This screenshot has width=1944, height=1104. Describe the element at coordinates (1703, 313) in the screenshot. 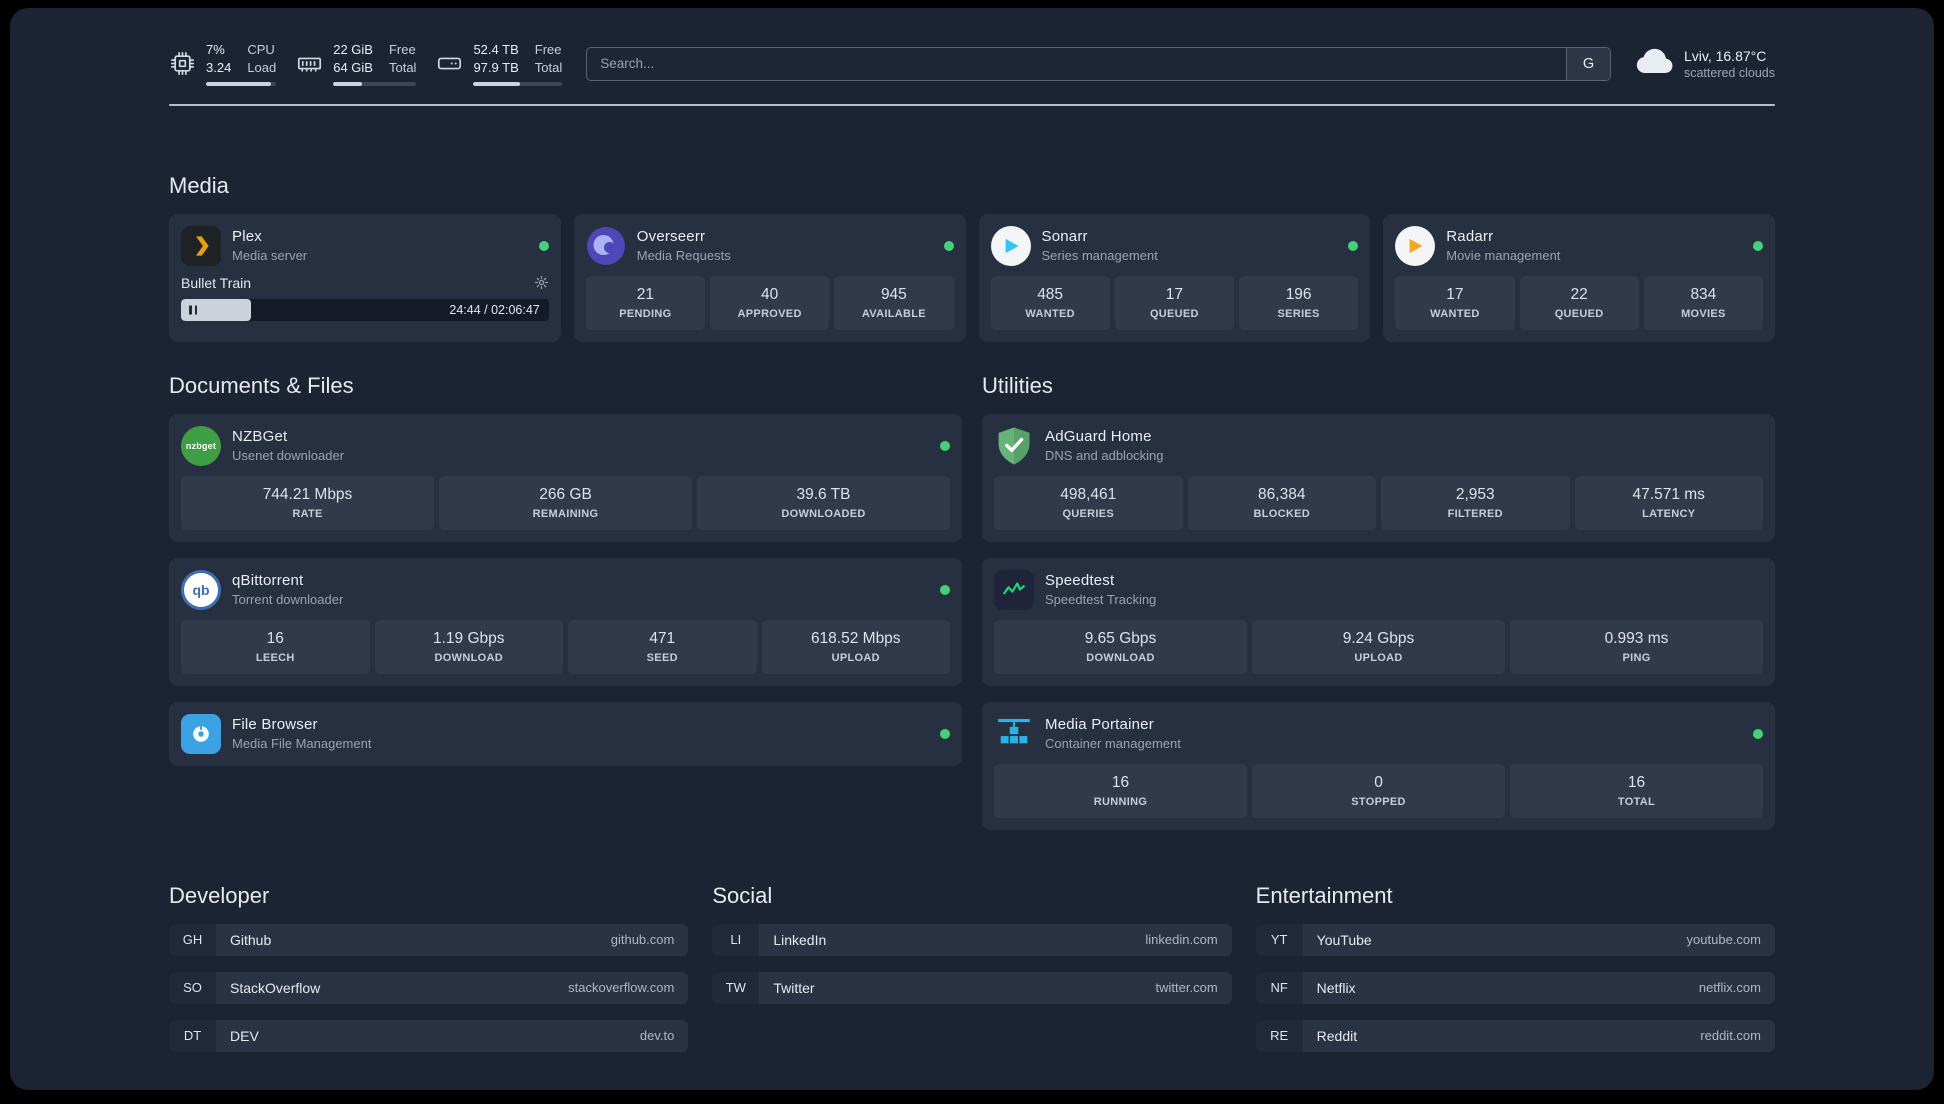

I see `stat-label: MOVIES` at that location.